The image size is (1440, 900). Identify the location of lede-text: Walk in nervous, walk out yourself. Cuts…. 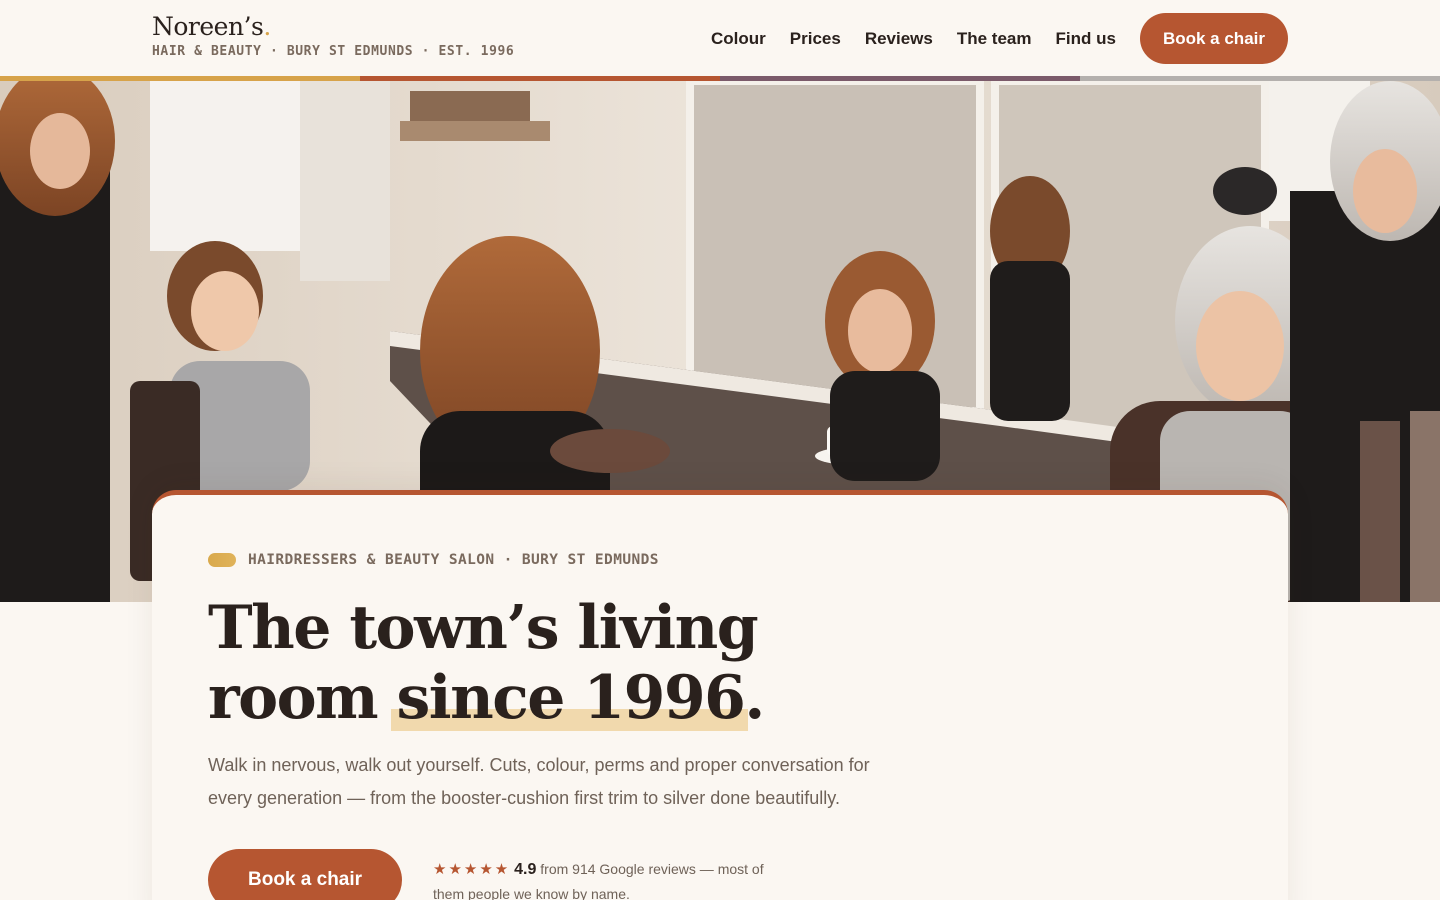
(539, 781).